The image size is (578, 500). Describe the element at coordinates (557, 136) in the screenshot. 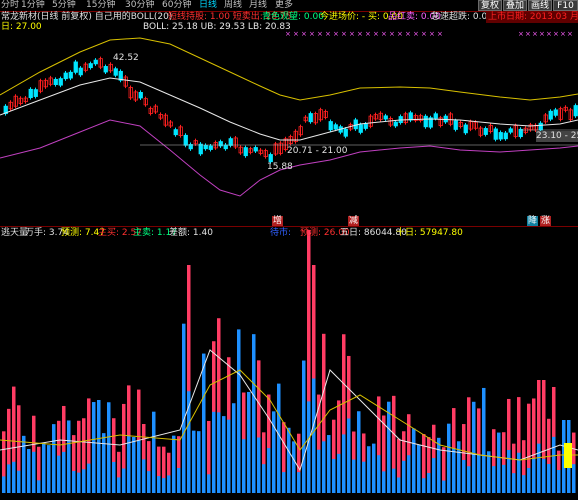

I see `range-right-label: 23.10 - 25.85` at that location.